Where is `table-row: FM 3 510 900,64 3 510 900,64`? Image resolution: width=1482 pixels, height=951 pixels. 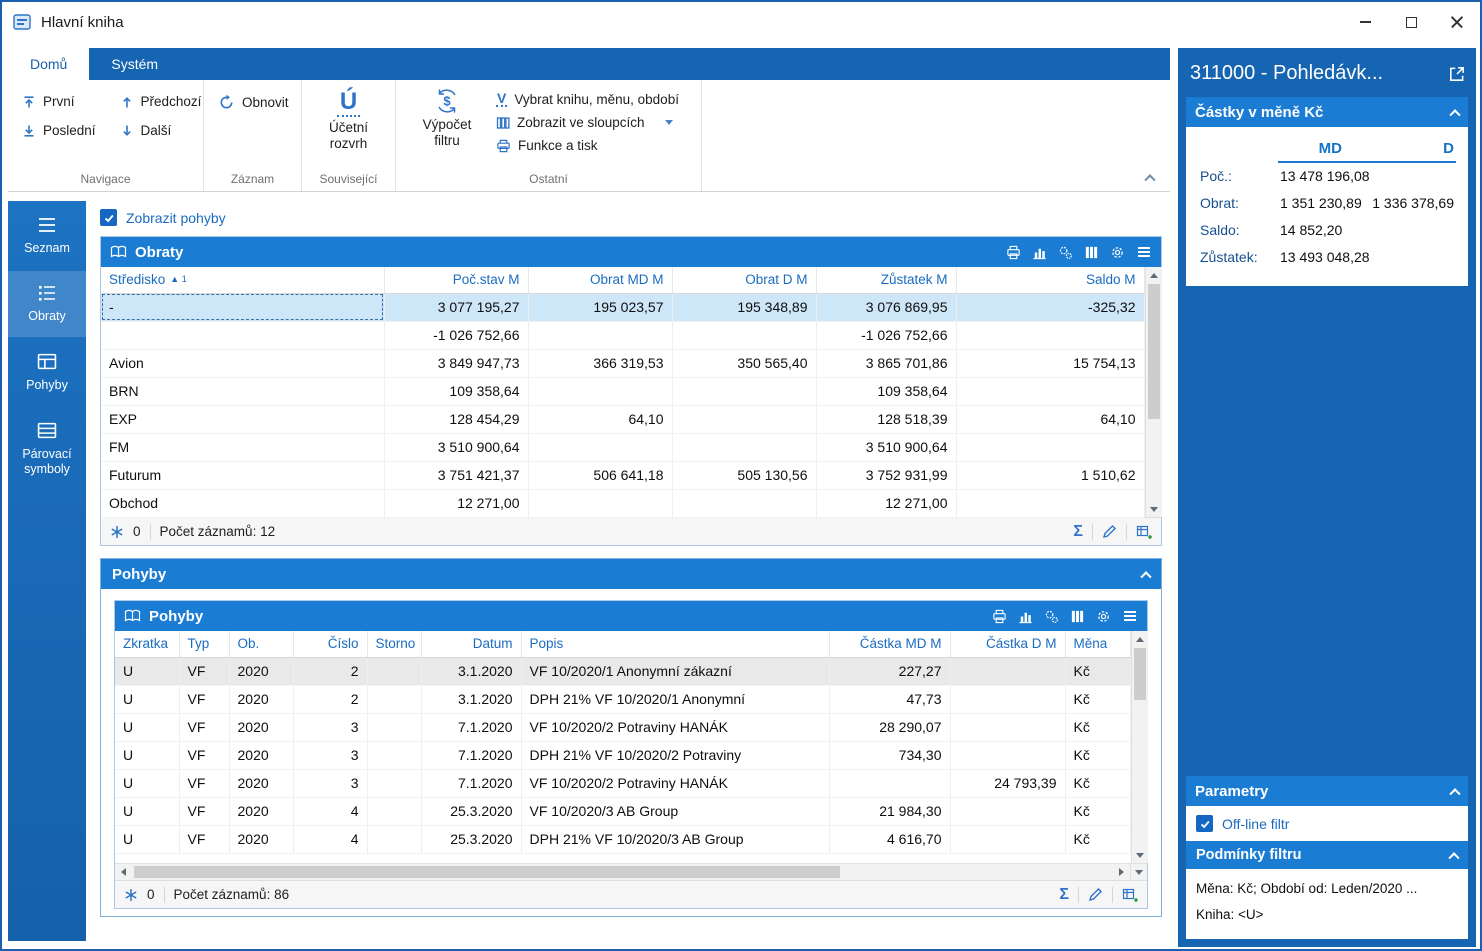 table-row: FM 3 510 900,64 3 510 900,64 is located at coordinates (623, 447).